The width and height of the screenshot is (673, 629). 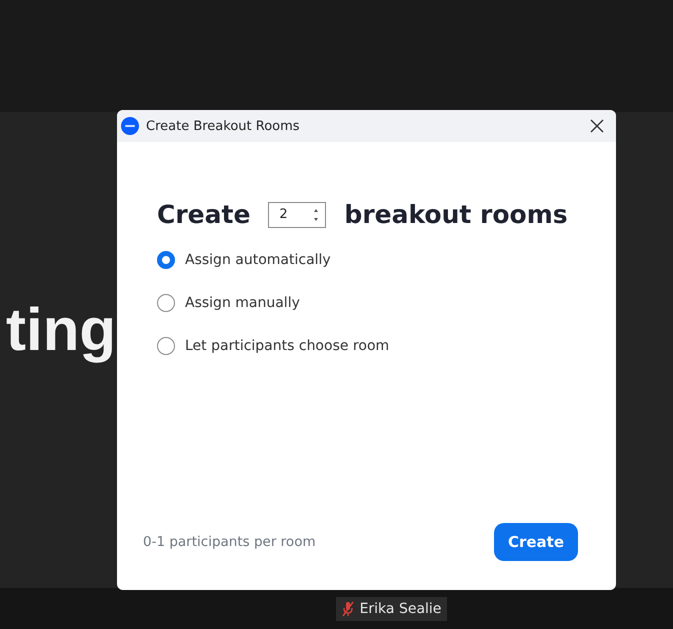 I want to click on close-icon, so click(x=597, y=126).